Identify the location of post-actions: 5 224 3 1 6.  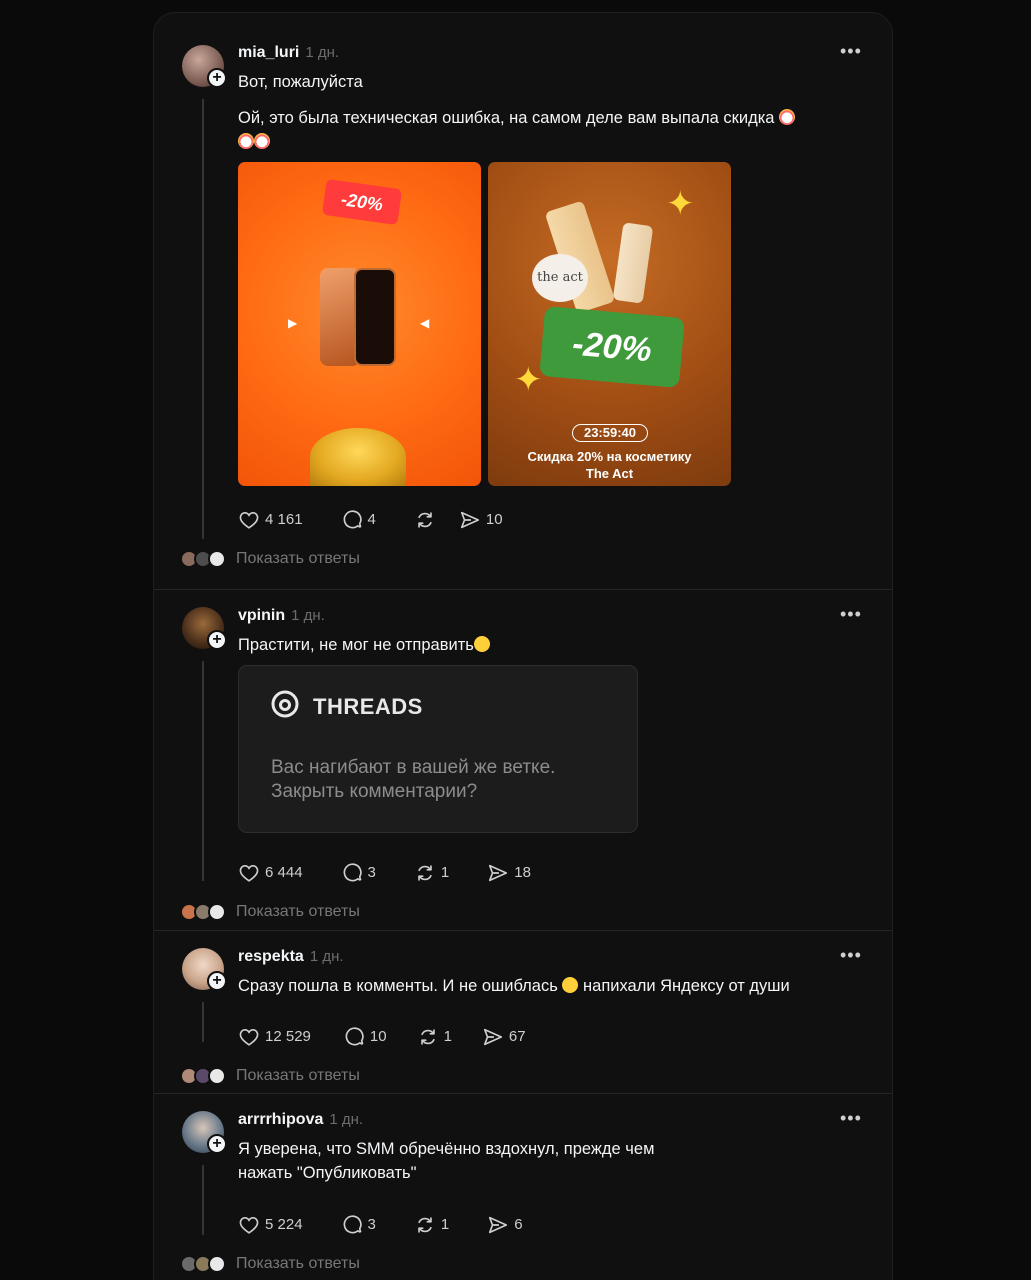
(399, 1225).